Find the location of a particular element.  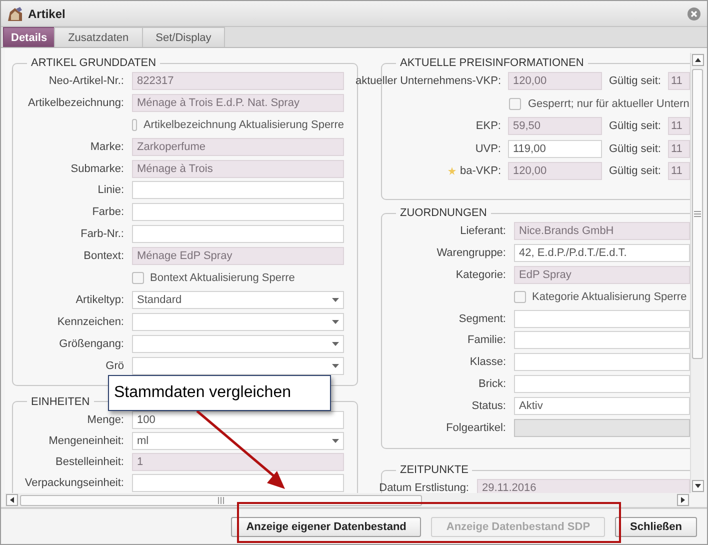

field-label: Bestelleinheit: is located at coordinates (90, 462).